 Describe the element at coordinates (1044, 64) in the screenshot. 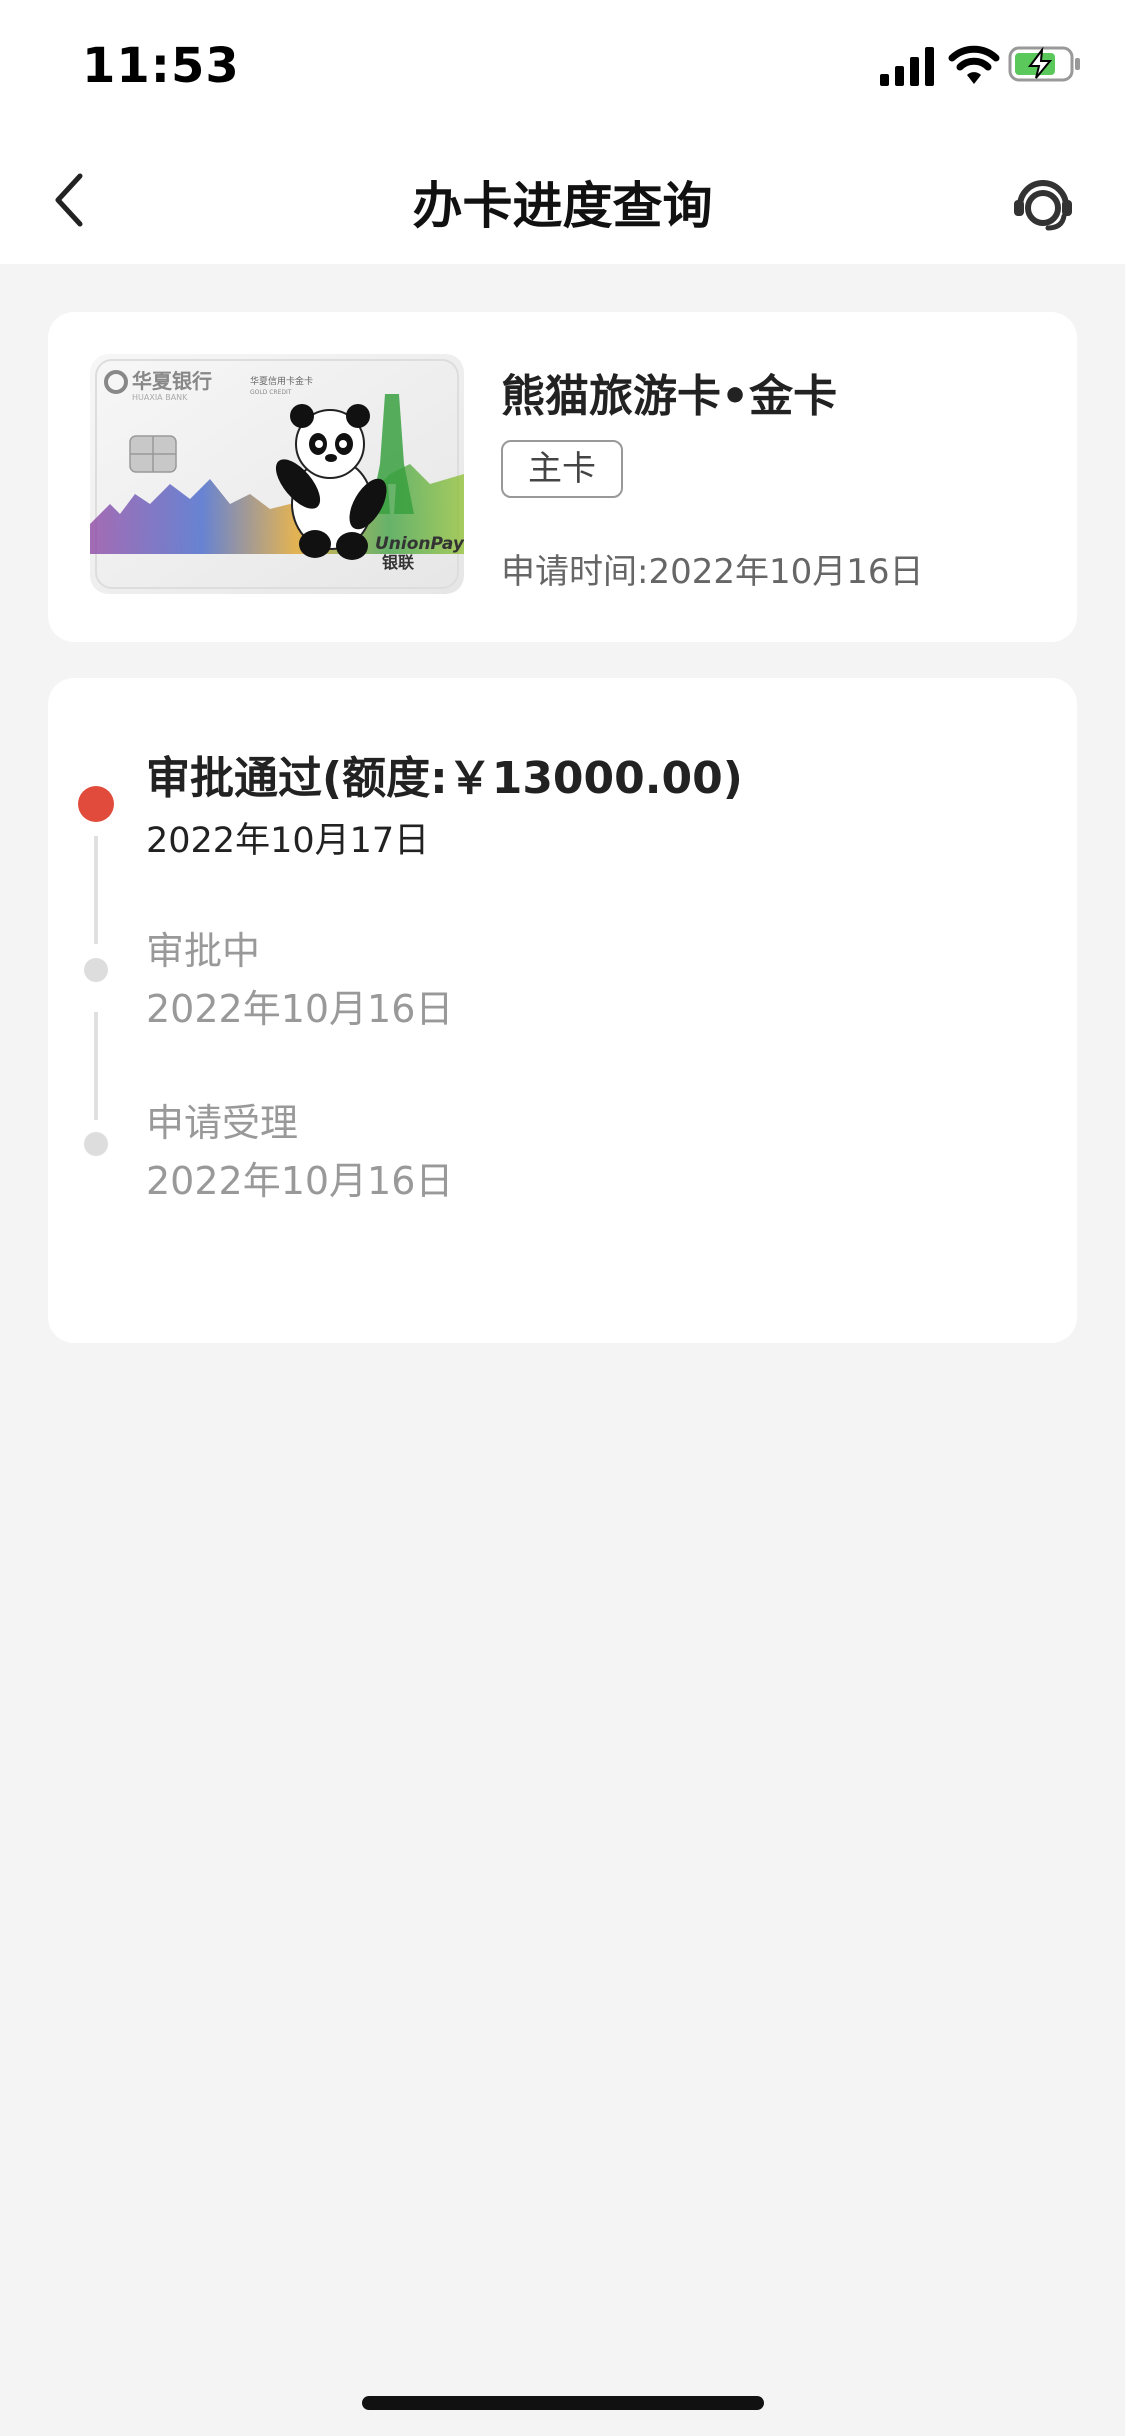

I see `battery-charging-icon` at that location.